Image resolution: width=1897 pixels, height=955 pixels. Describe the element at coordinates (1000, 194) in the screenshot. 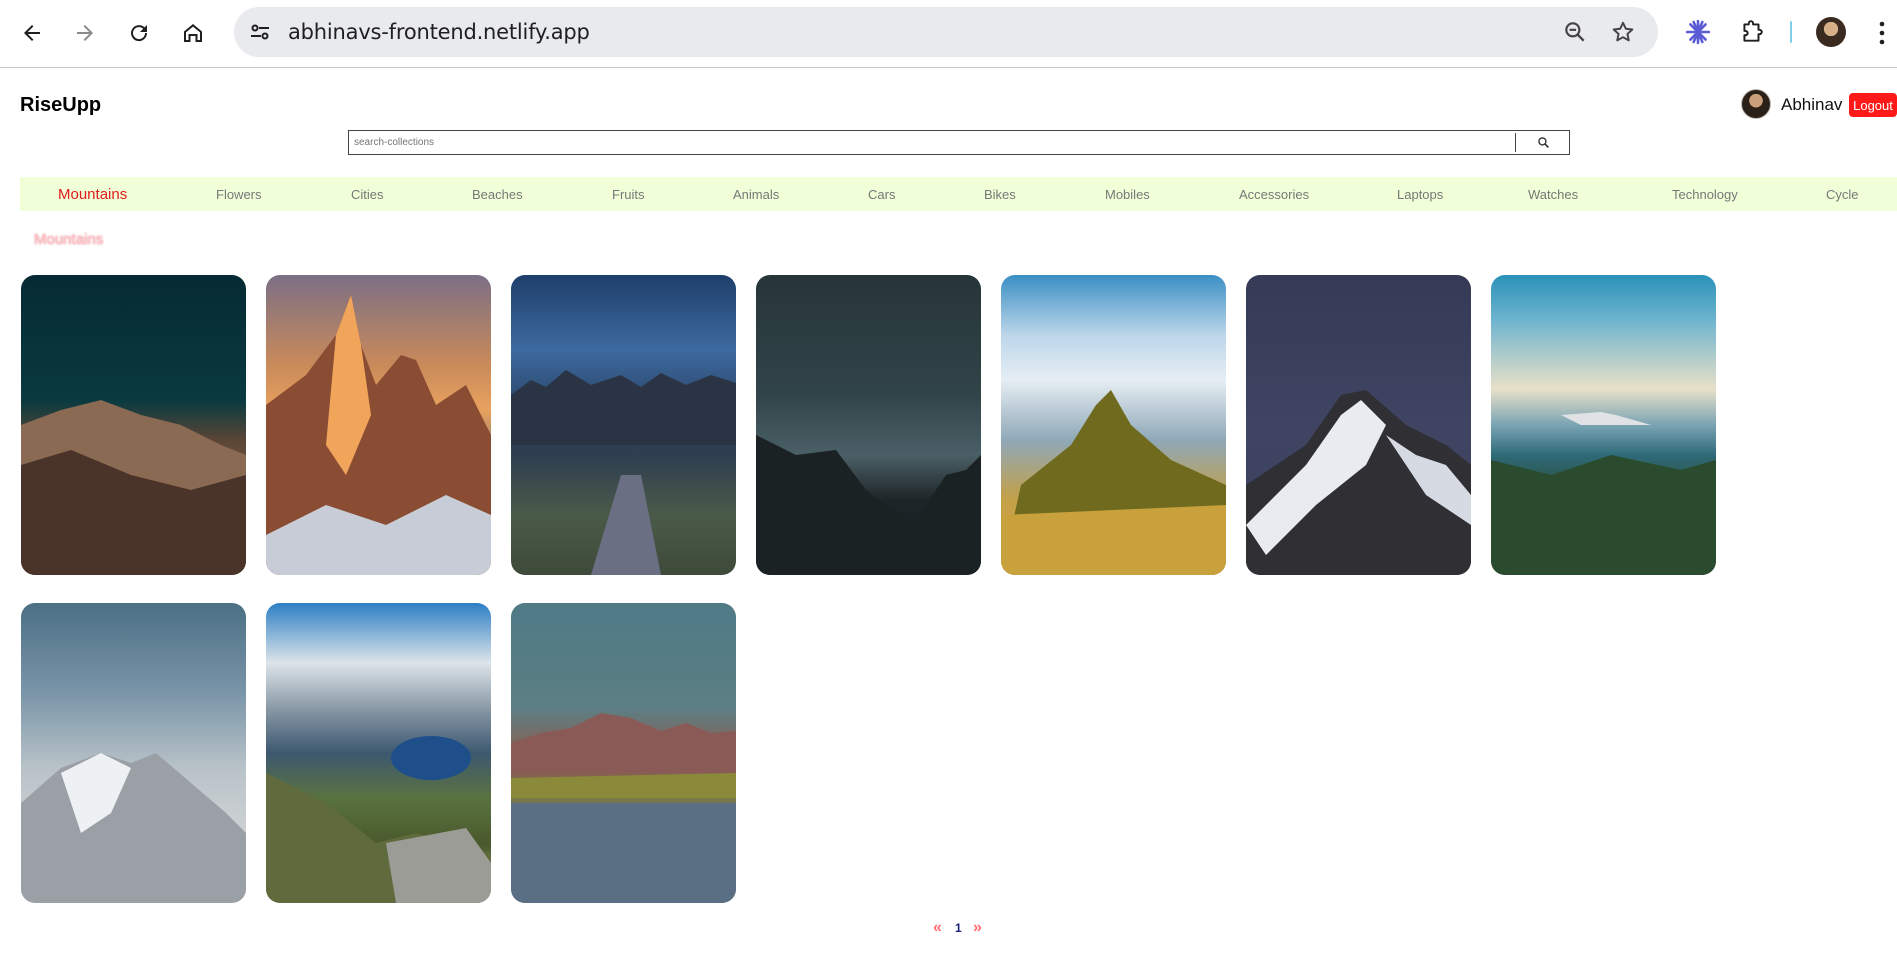

I see `category-bikes: Bikes` at that location.